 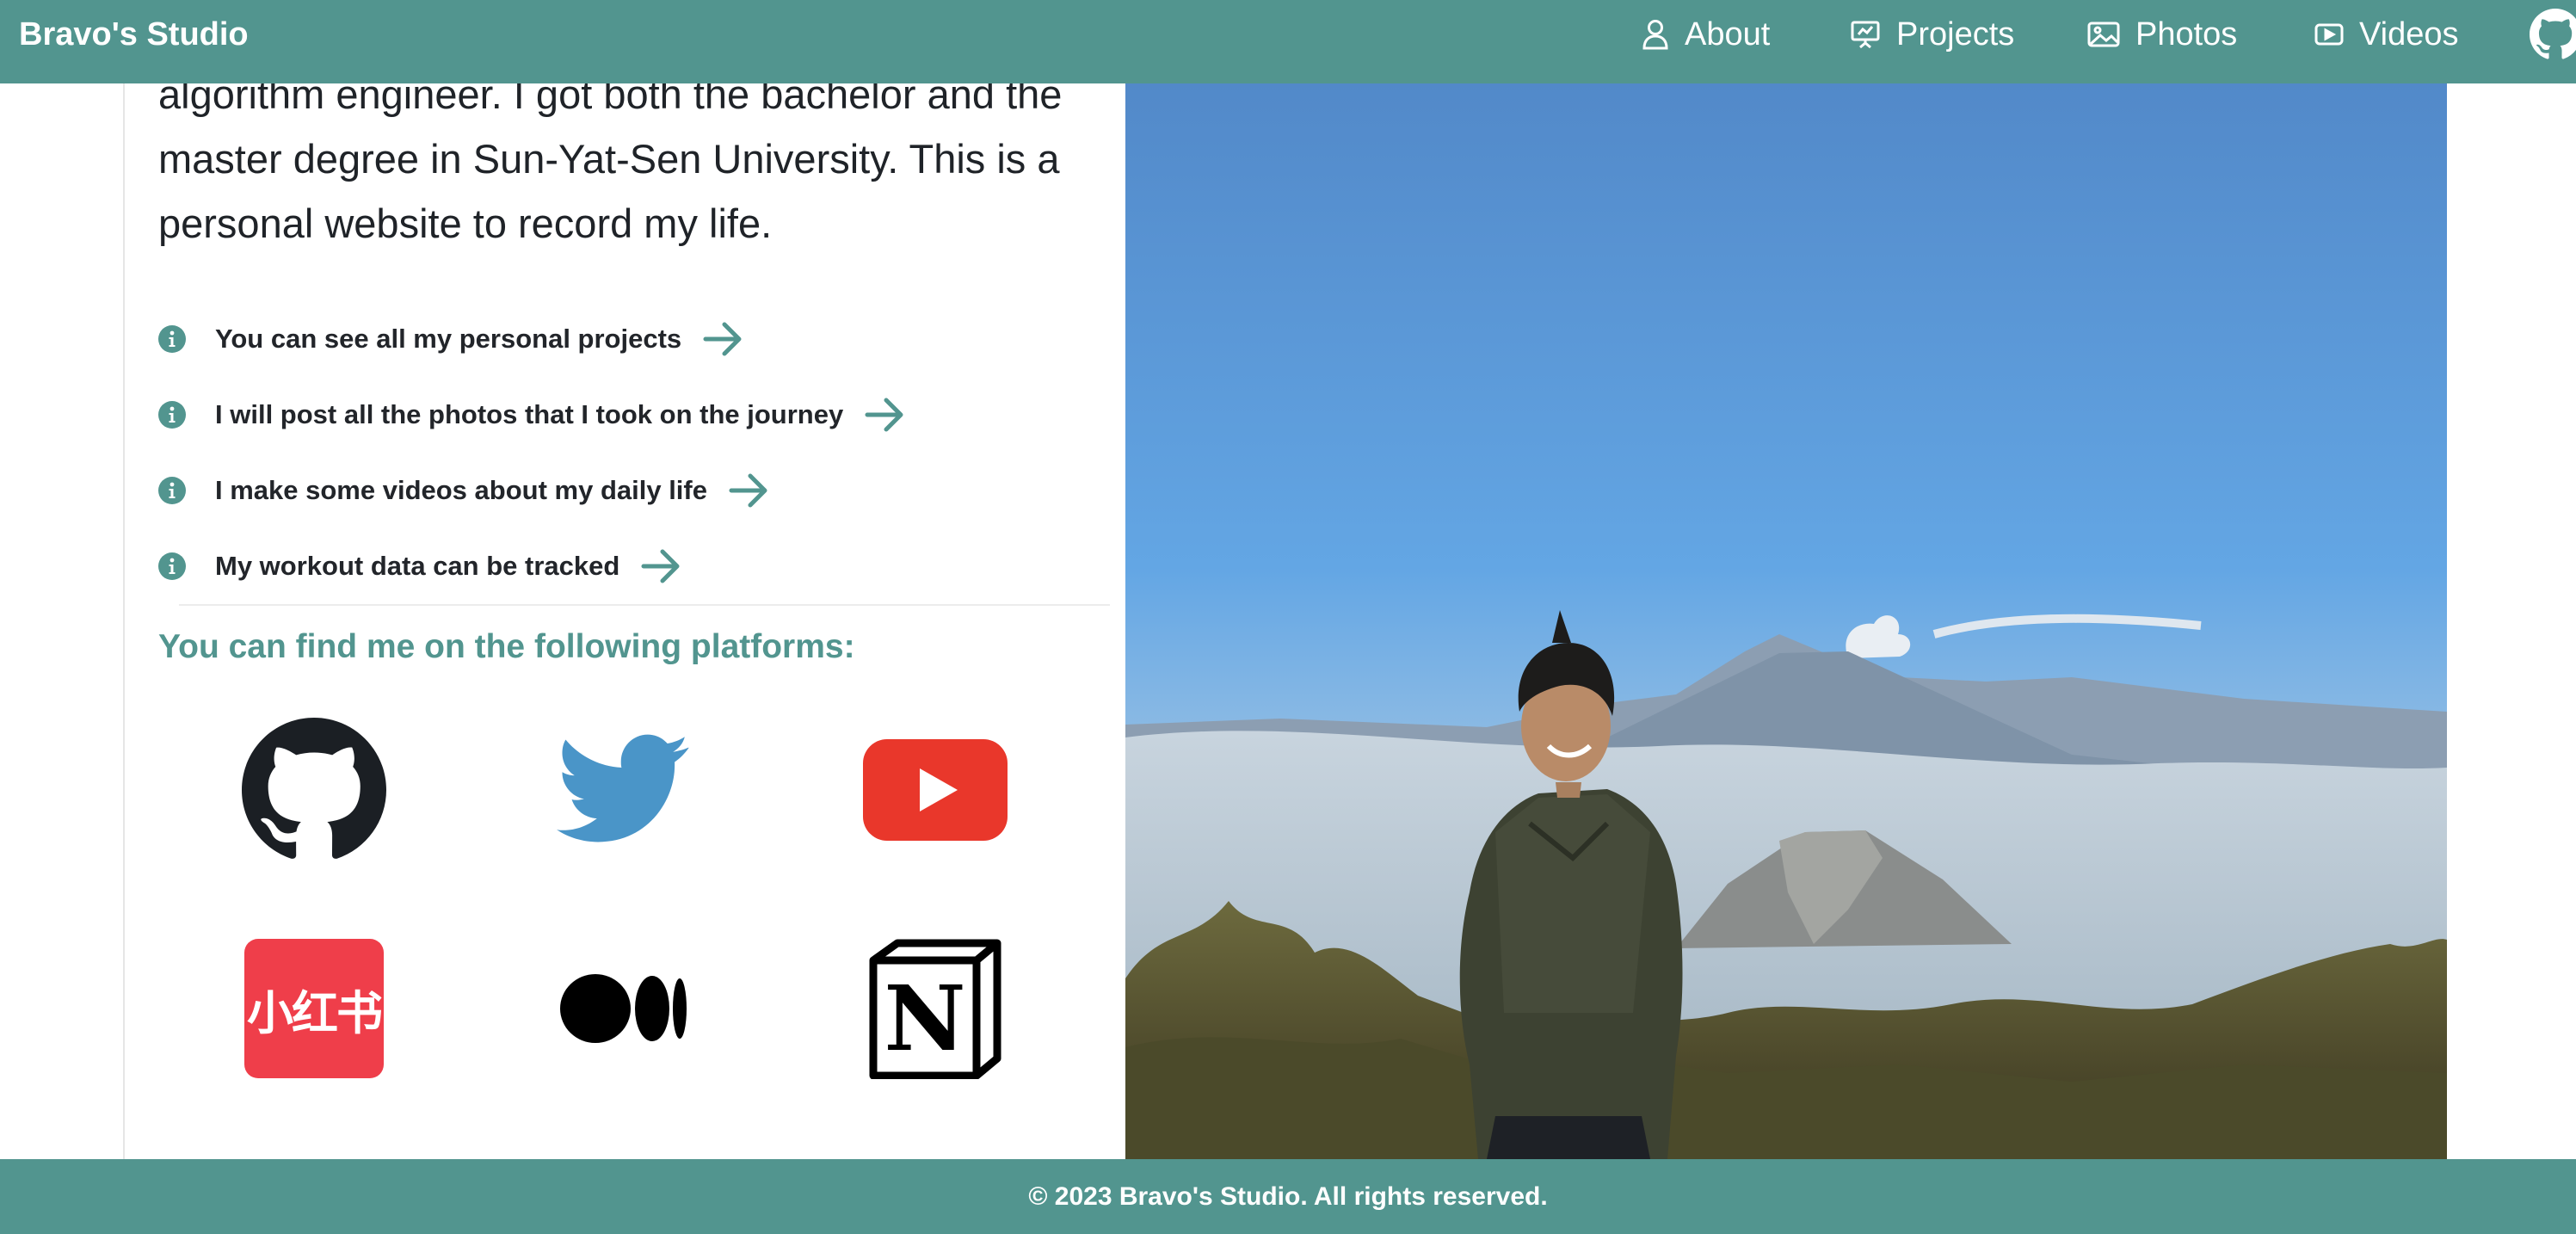 What do you see at coordinates (134, 34) in the screenshot?
I see `site-brand: Bravo's Studio` at bounding box center [134, 34].